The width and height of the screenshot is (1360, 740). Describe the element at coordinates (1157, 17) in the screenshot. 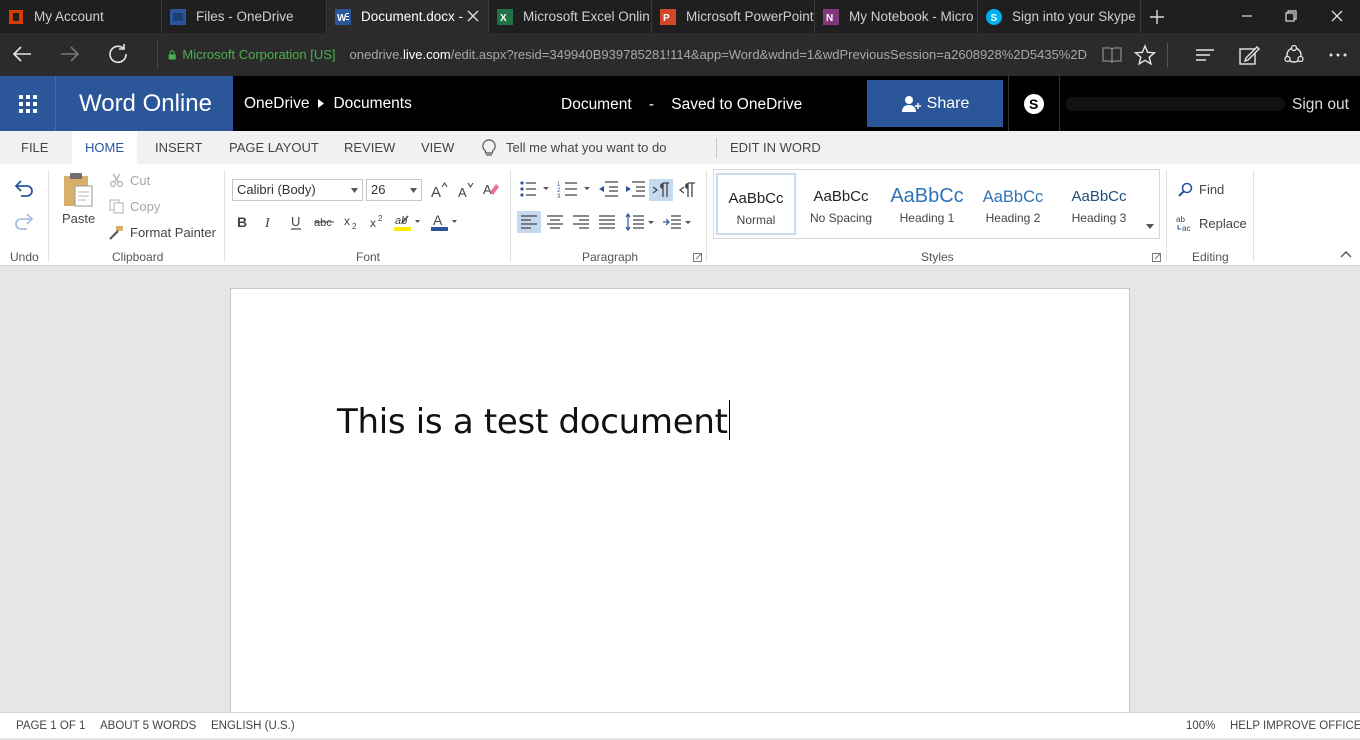

I see `new-tab-icon` at that location.